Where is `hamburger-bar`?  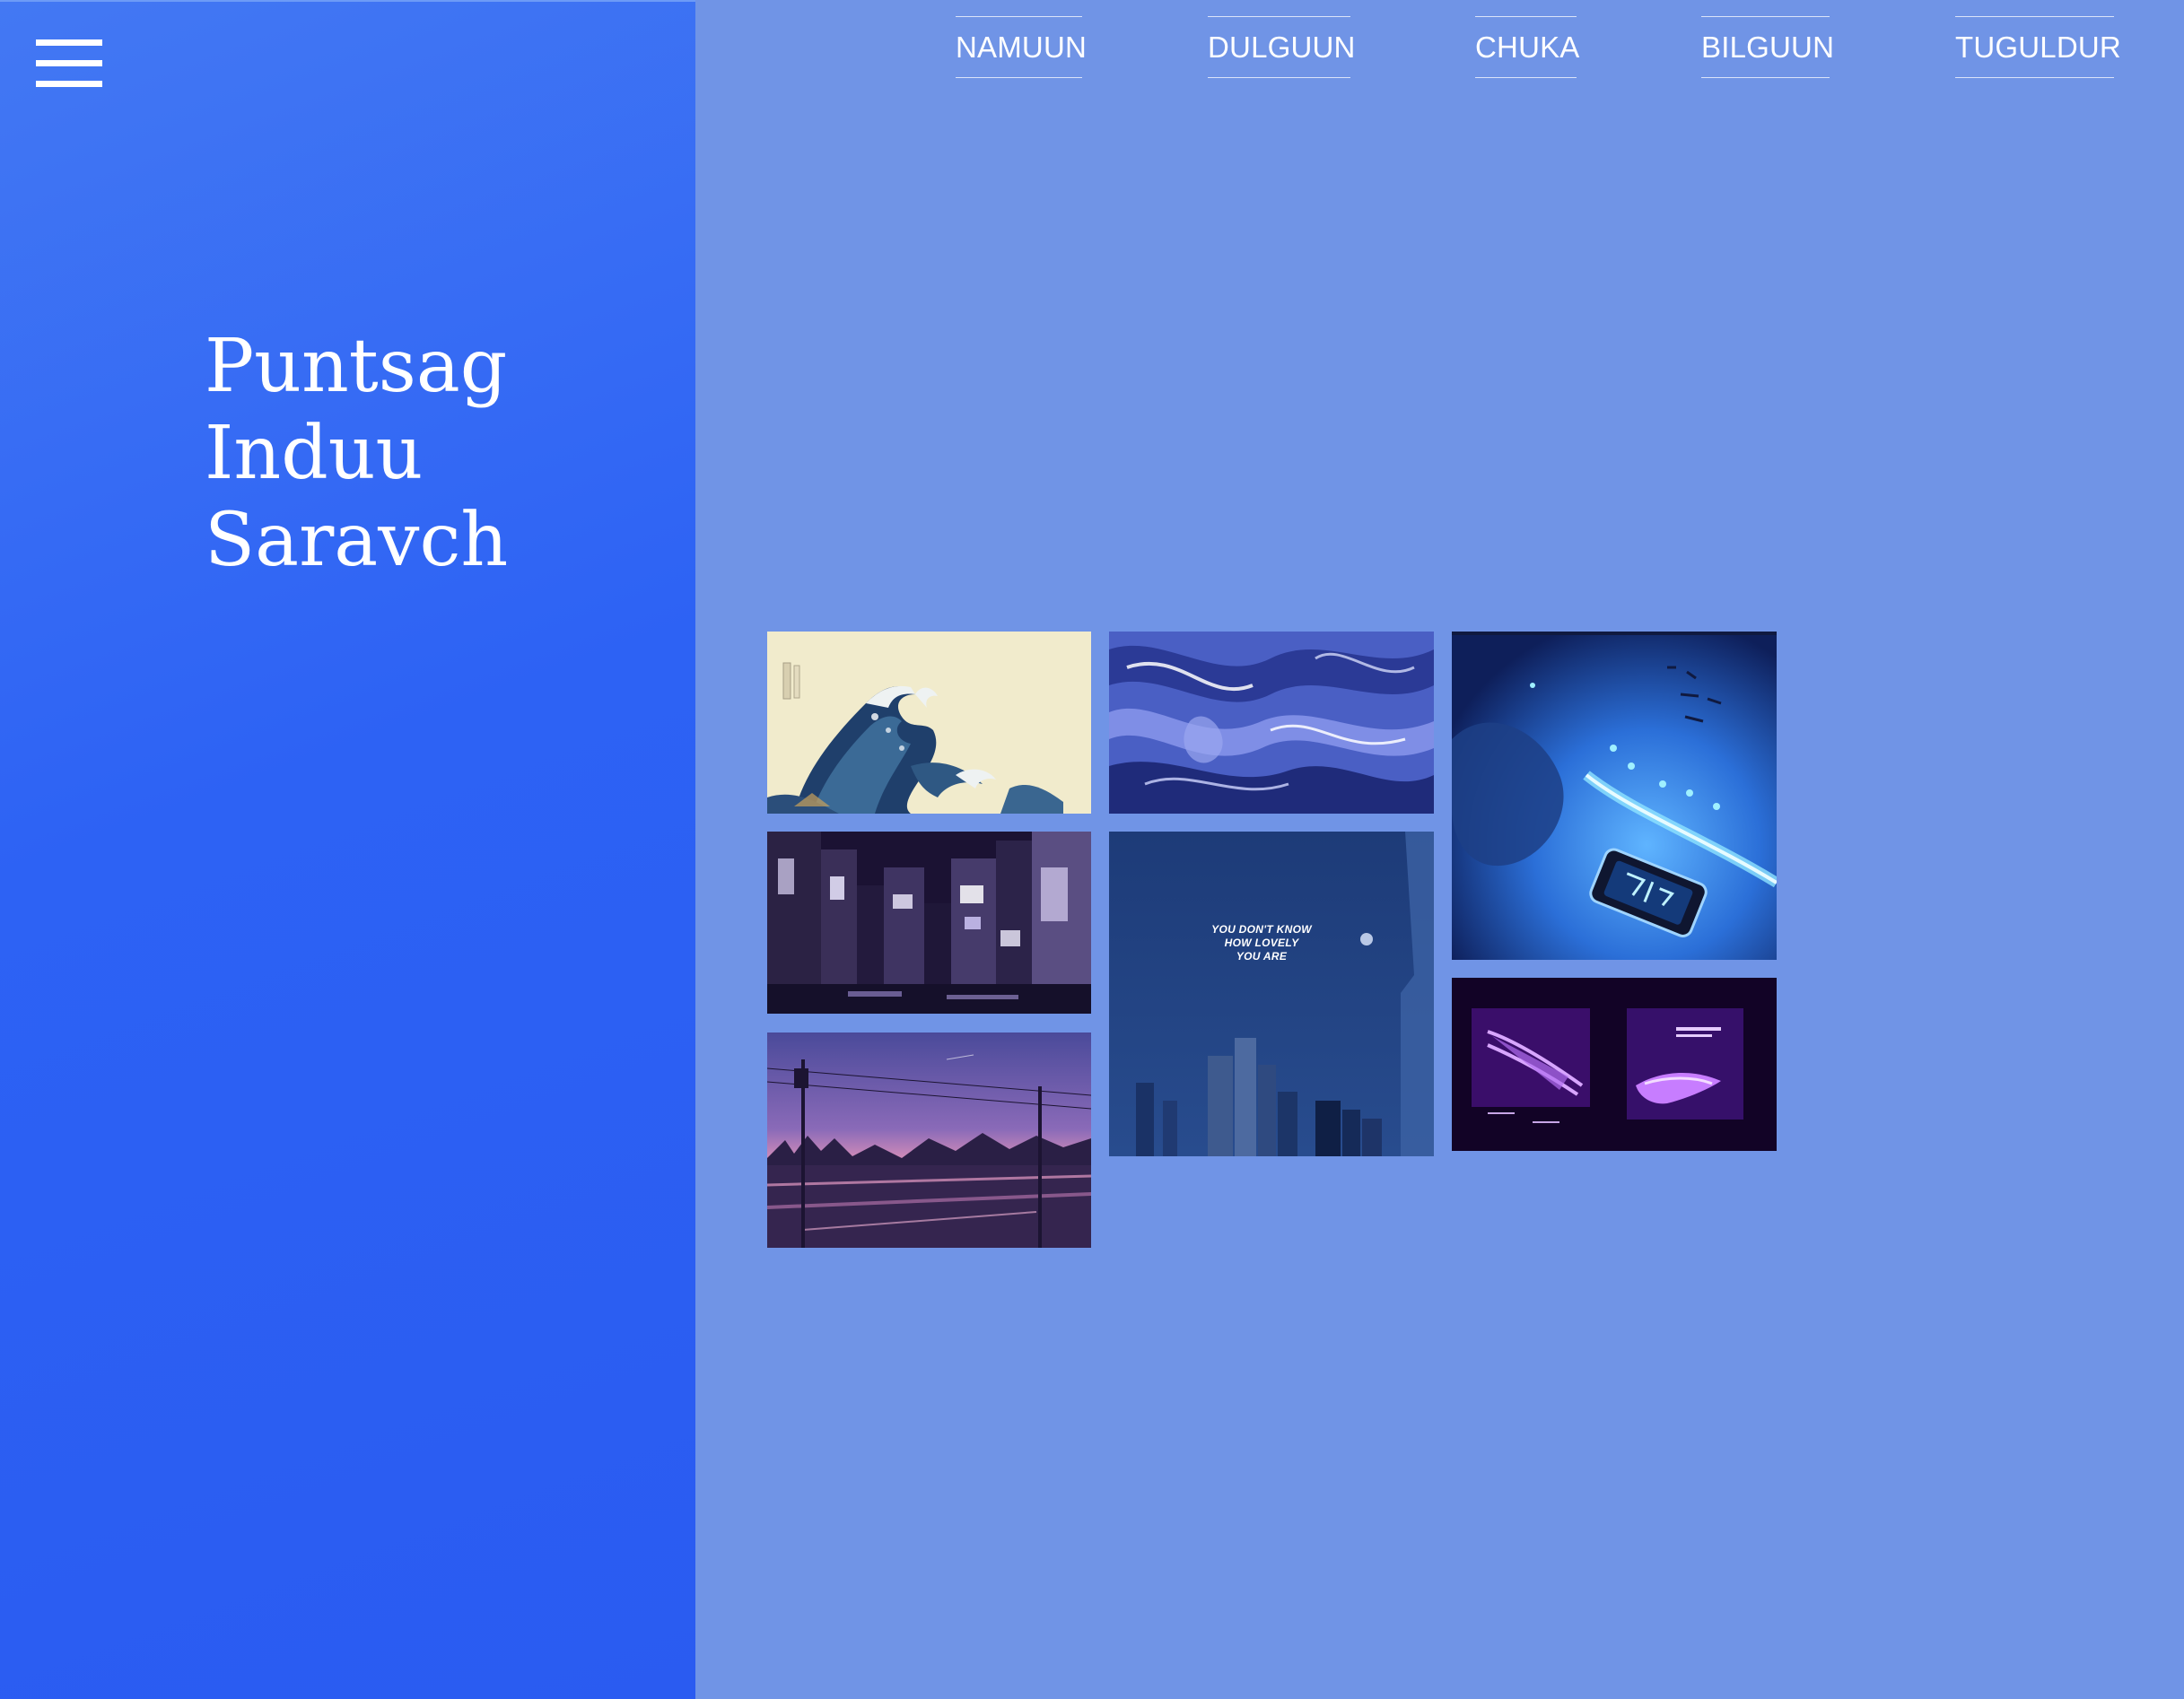 hamburger-bar is located at coordinates (69, 84).